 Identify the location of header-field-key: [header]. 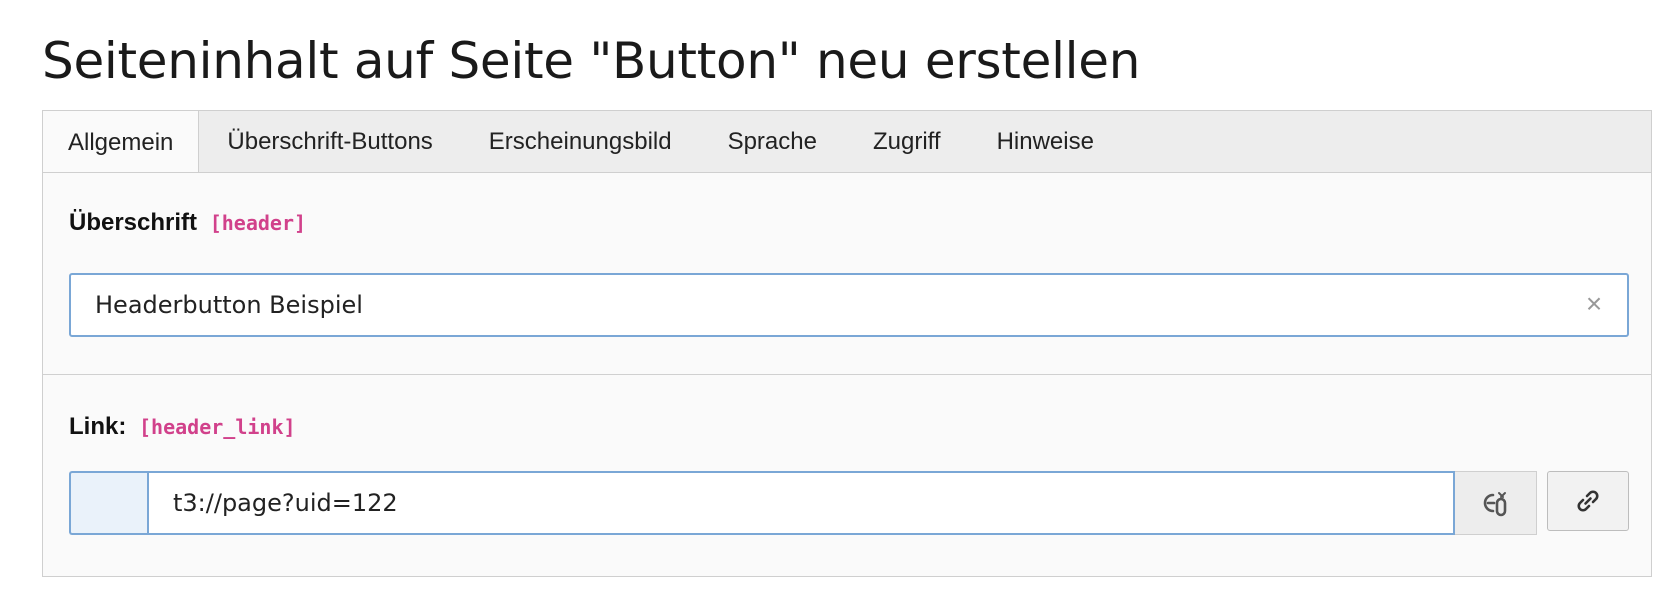
(258, 223).